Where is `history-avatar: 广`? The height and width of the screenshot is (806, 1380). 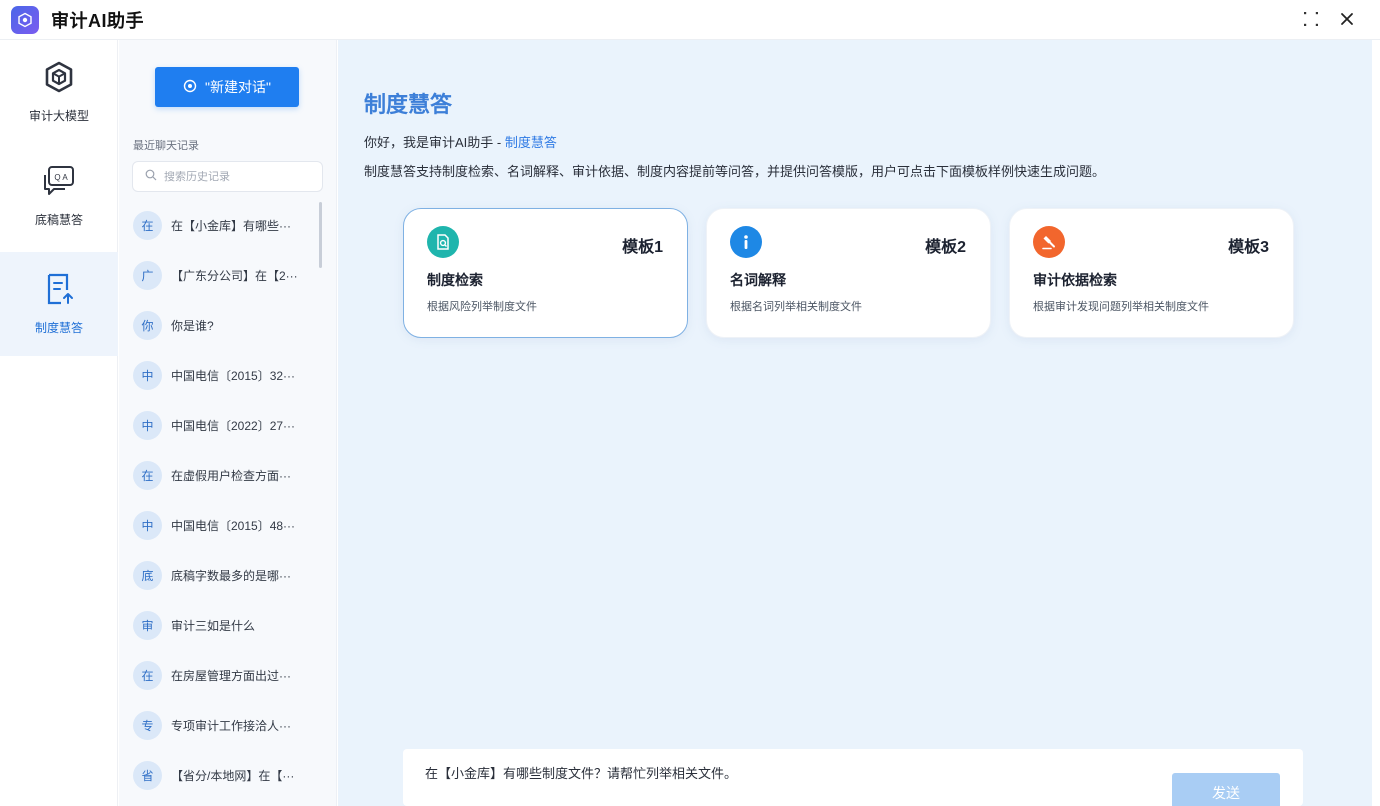 history-avatar: 广 is located at coordinates (147, 275).